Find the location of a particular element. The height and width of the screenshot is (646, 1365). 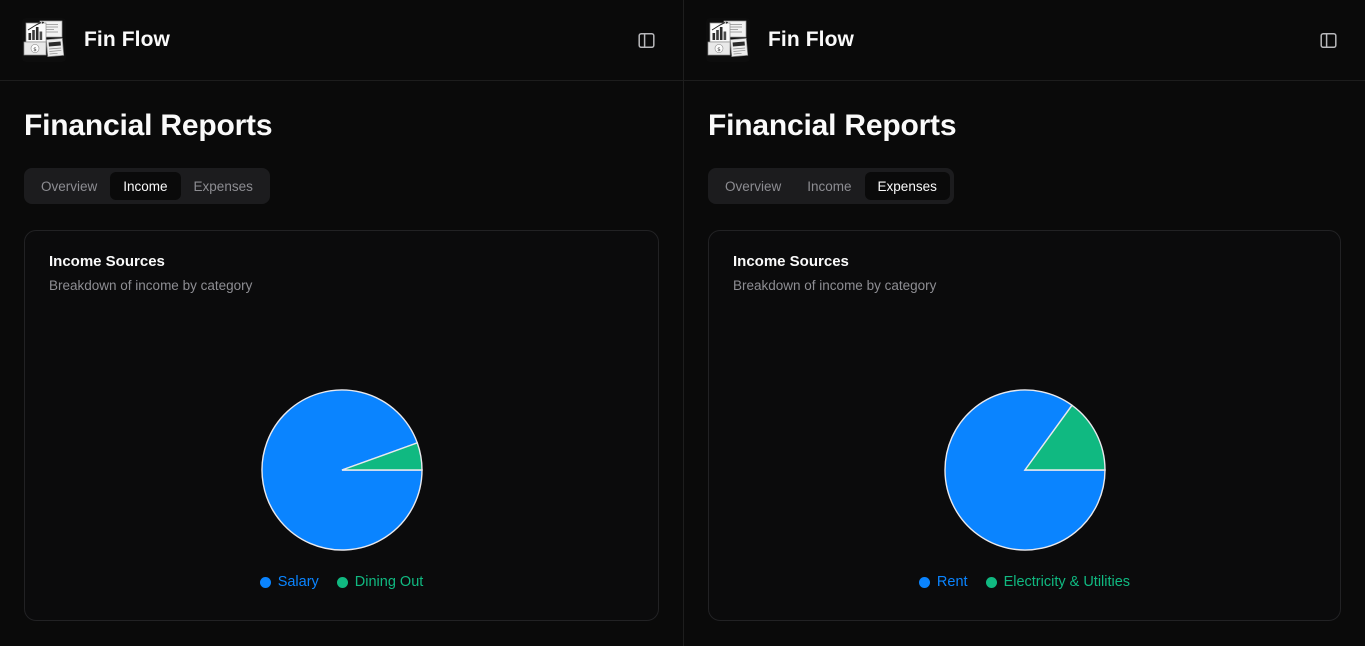

legend-label: Dining Out is located at coordinates (389, 582).